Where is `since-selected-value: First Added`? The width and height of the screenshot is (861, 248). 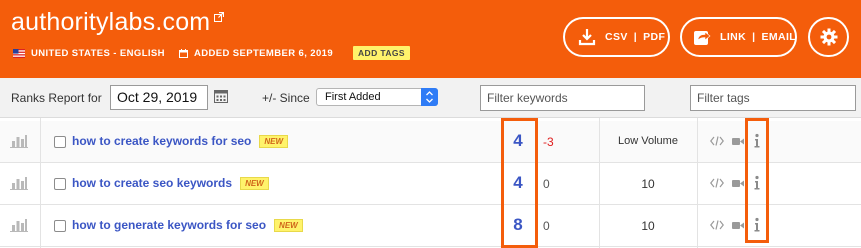 since-selected-value: First Added is located at coordinates (353, 97).